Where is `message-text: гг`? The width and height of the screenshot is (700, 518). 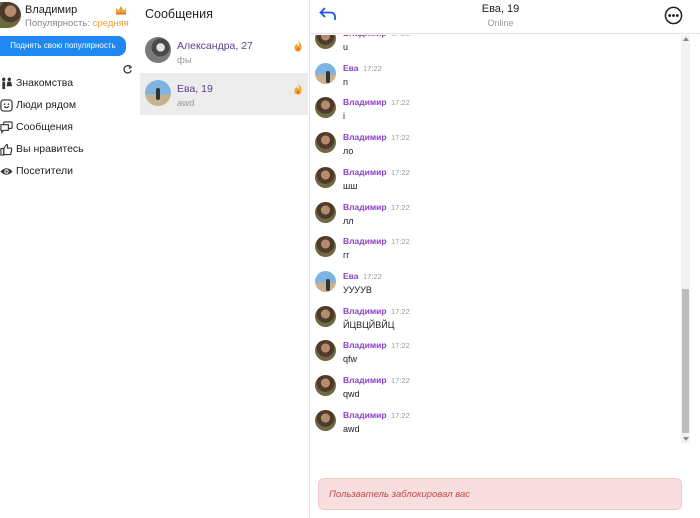
message-text: гг is located at coordinates (346, 255).